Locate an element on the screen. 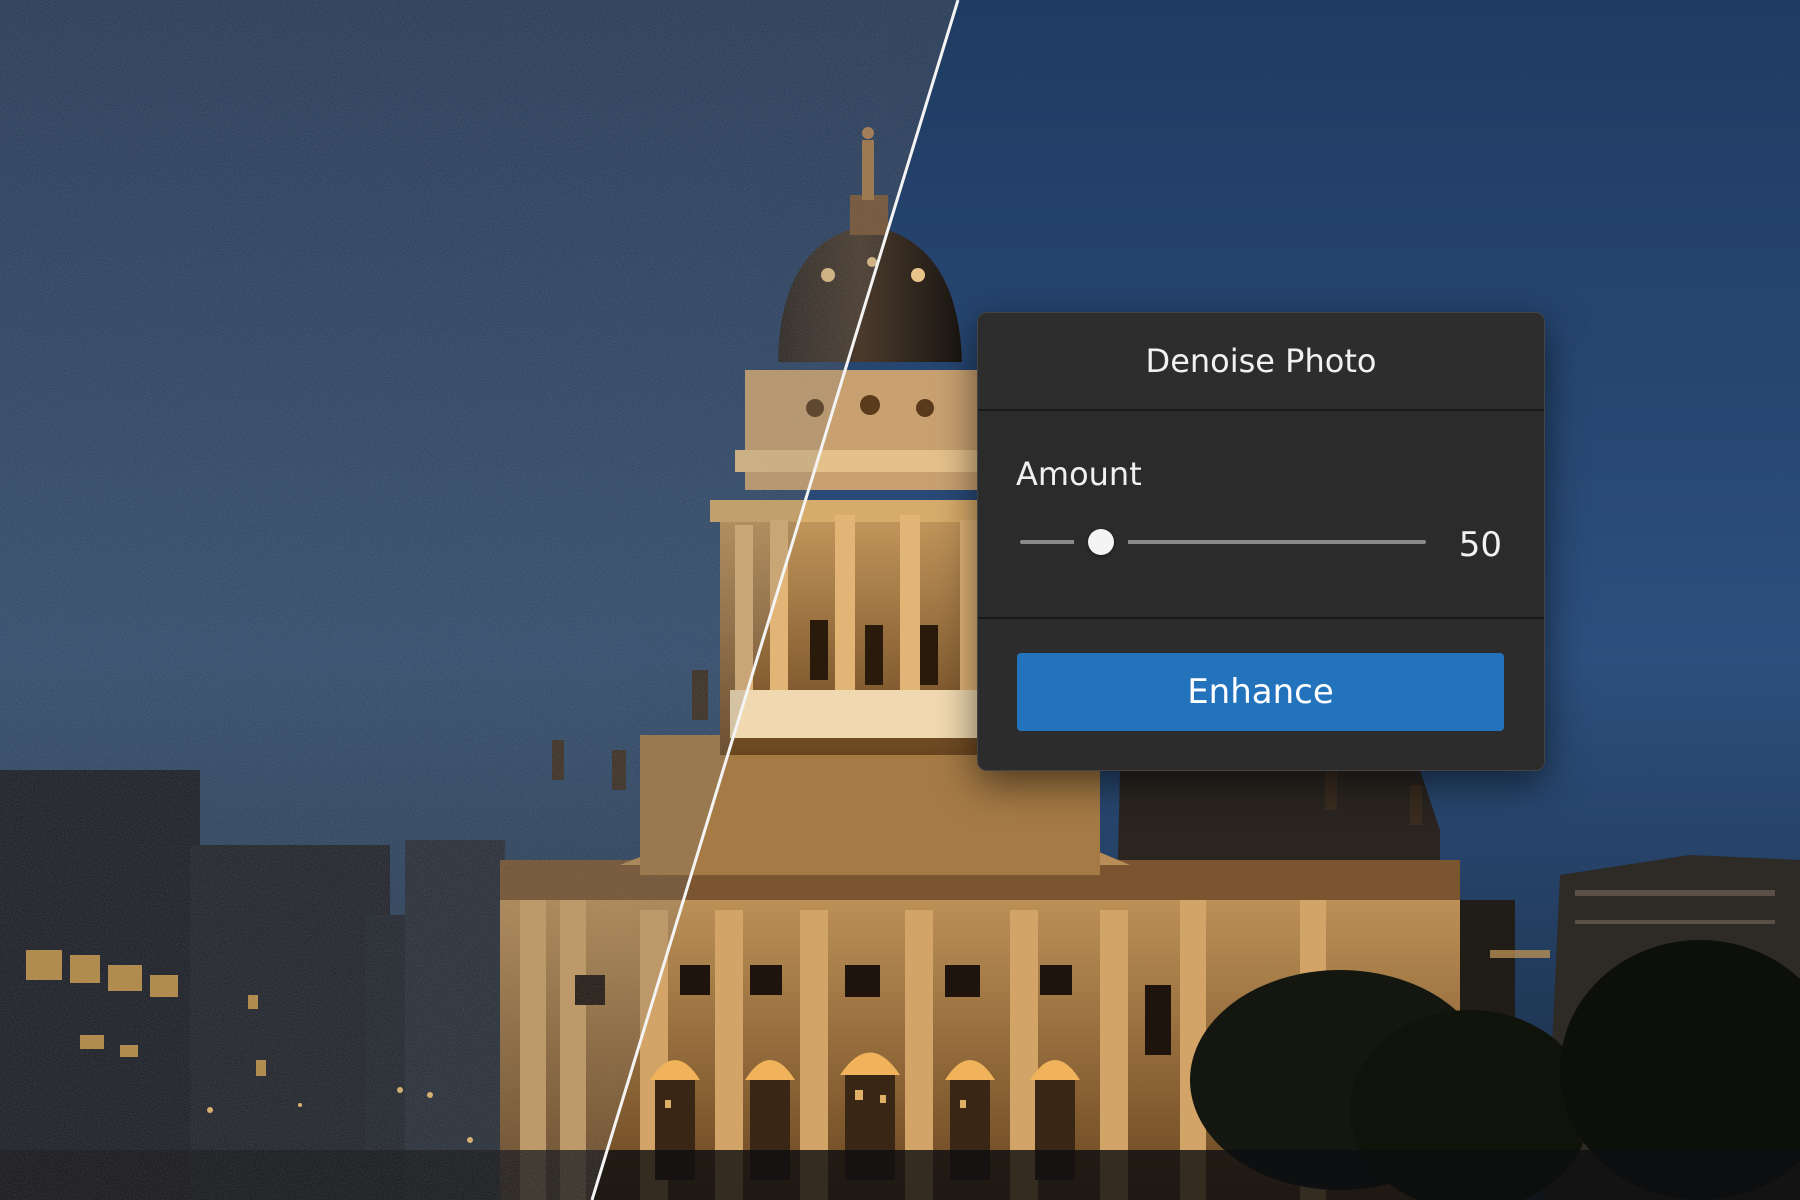  panel-header: Denoise Photo is located at coordinates (1261, 362).